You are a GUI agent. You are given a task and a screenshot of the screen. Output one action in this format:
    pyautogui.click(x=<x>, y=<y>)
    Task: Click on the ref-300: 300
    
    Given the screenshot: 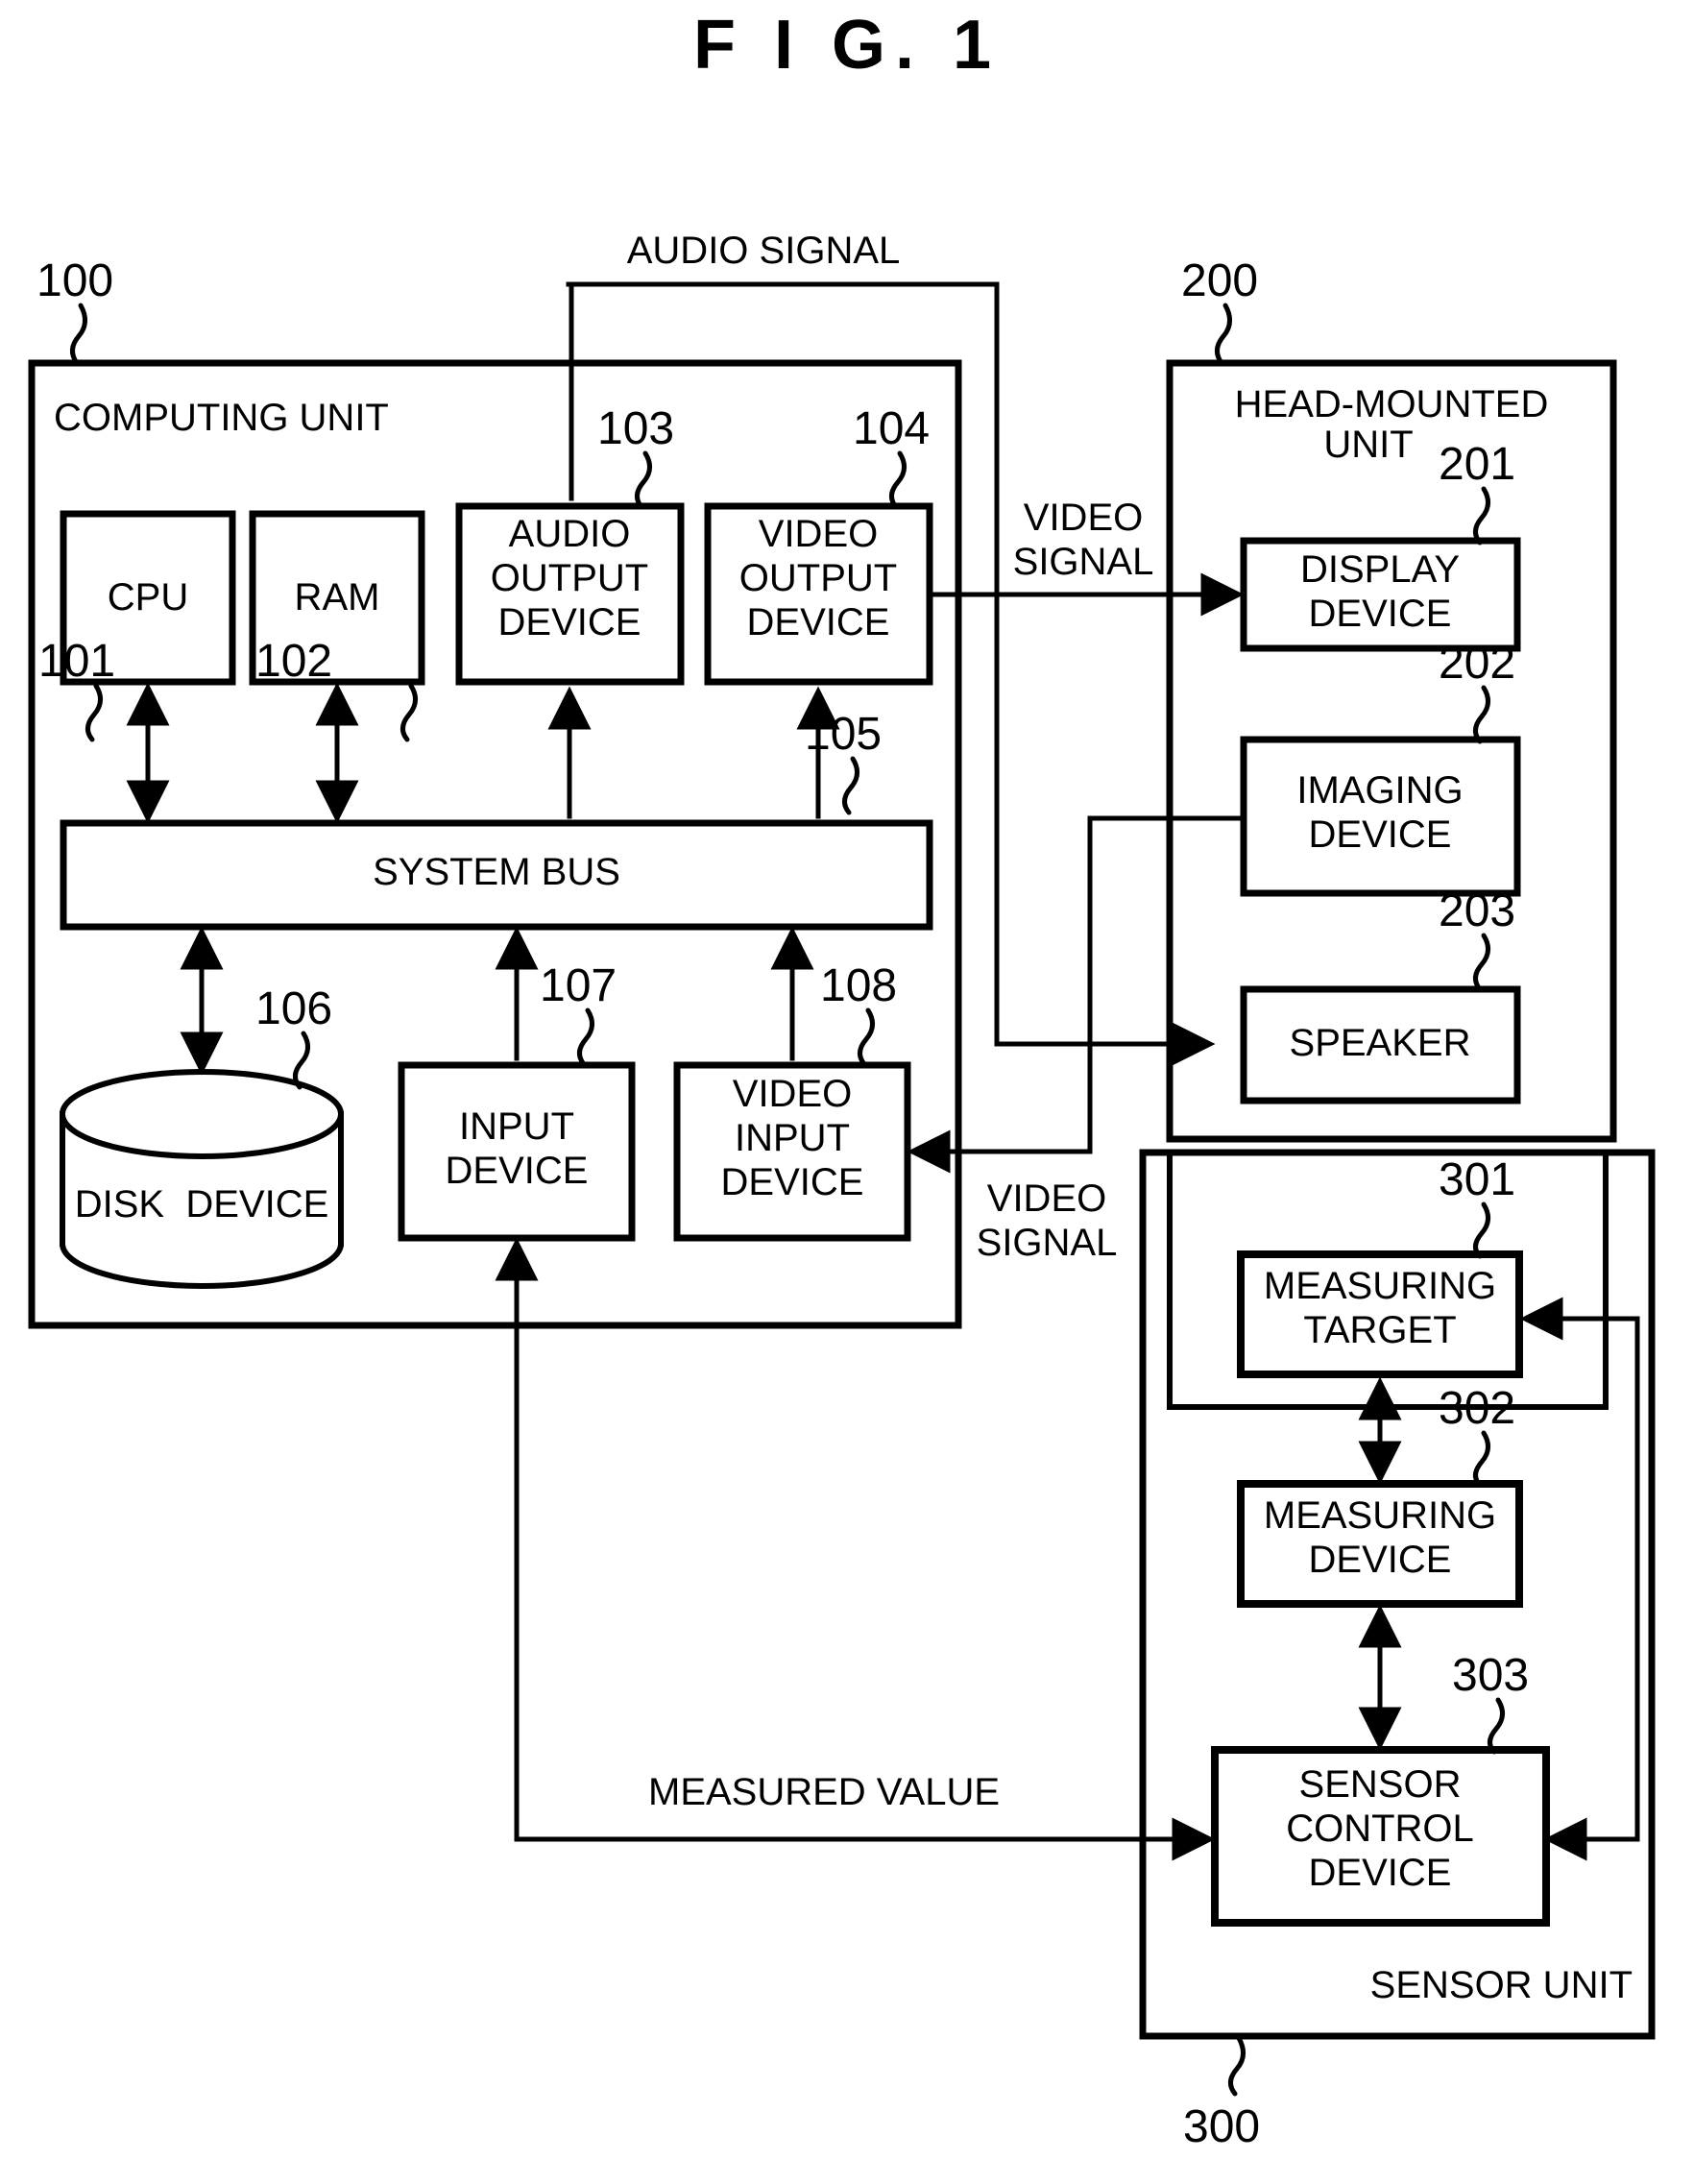 What is the action you would take?
    pyautogui.click(x=1222, y=2127)
    